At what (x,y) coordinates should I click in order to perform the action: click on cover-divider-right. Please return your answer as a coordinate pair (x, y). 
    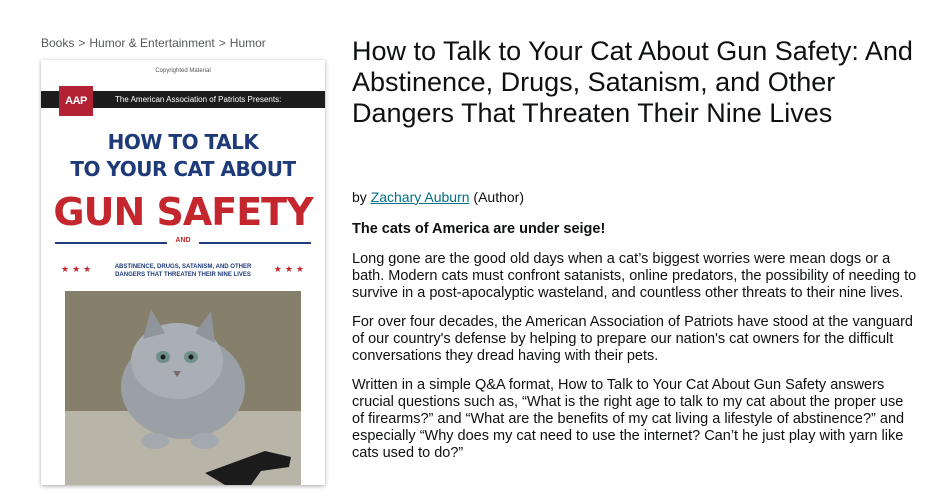
    Looking at the image, I should click on (255, 243).